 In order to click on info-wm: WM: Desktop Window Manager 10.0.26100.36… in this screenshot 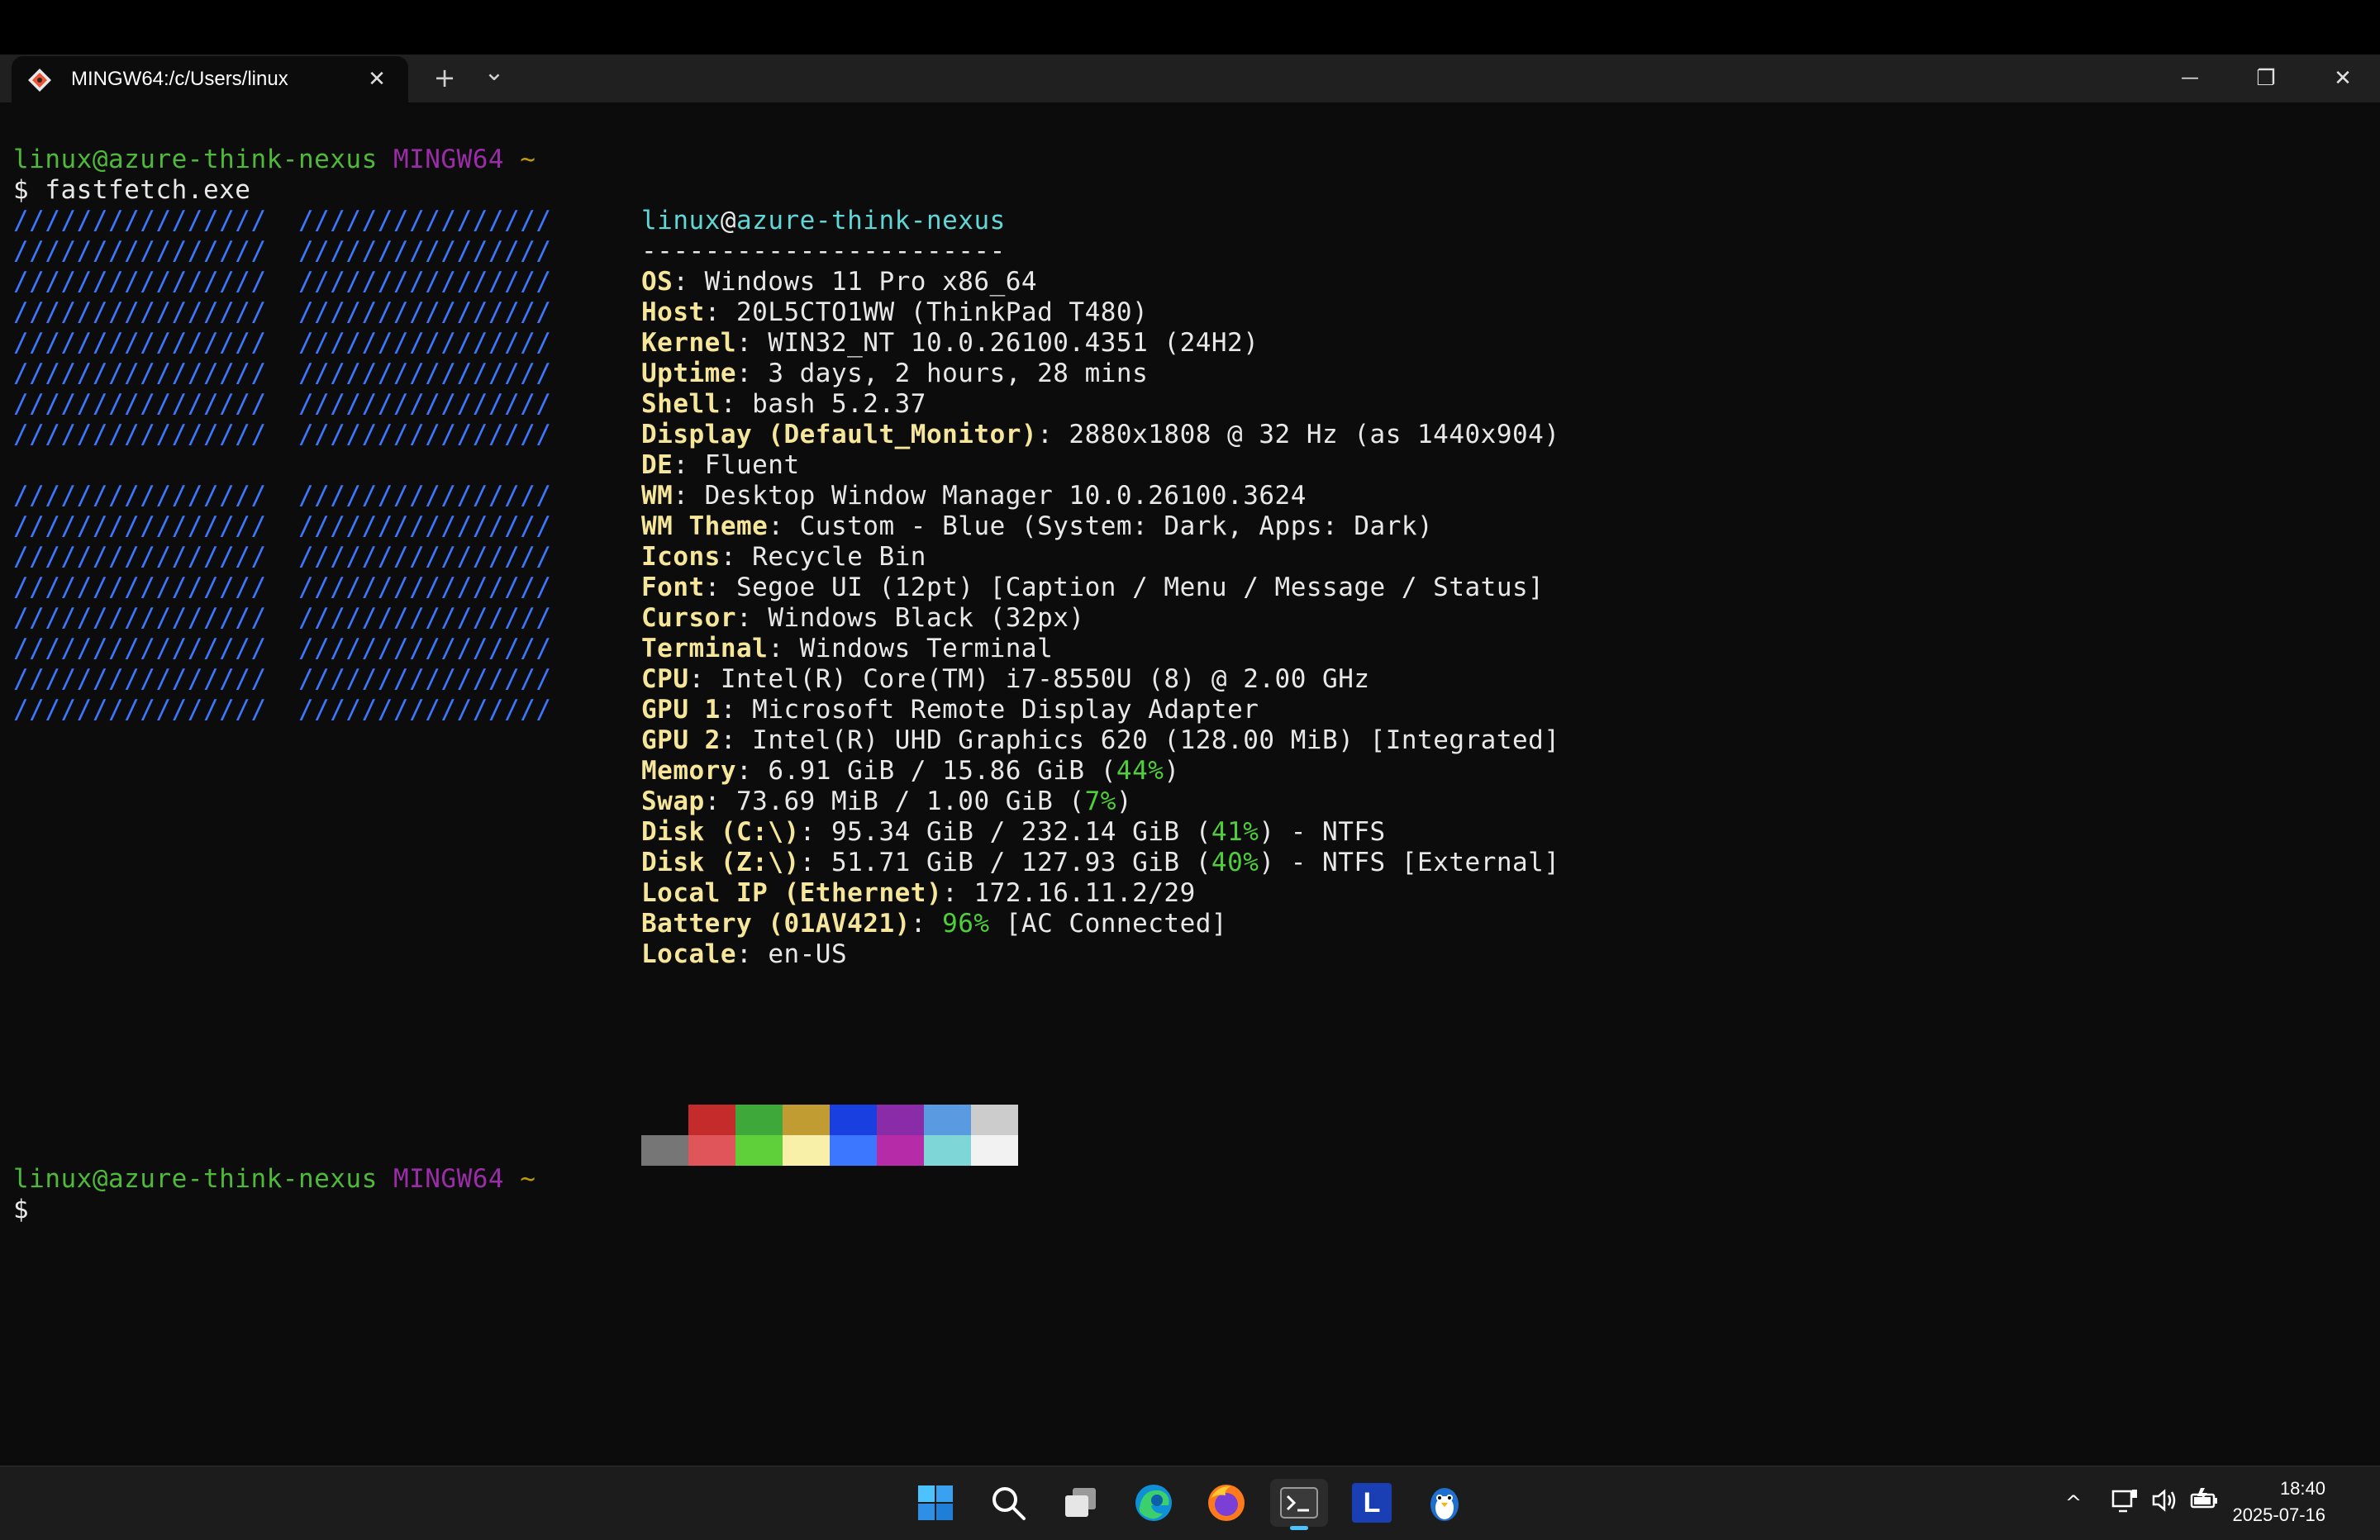, I will do `click(974, 496)`.